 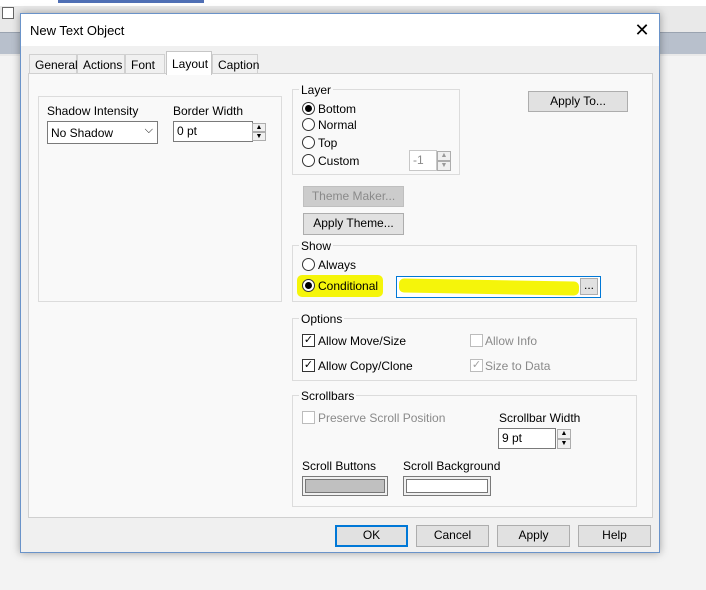 What do you see at coordinates (53, 64) in the screenshot?
I see `tab-general: General` at bounding box center [53, 64].